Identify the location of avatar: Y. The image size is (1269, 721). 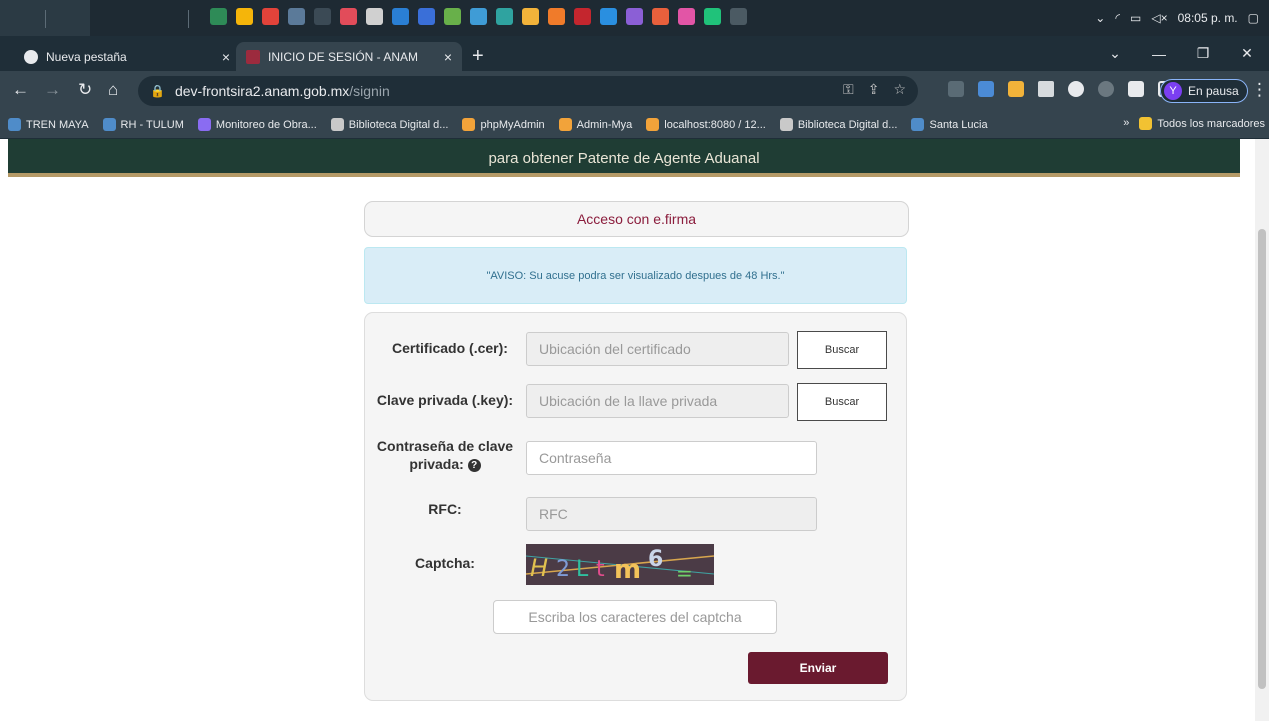
(1173, 91).